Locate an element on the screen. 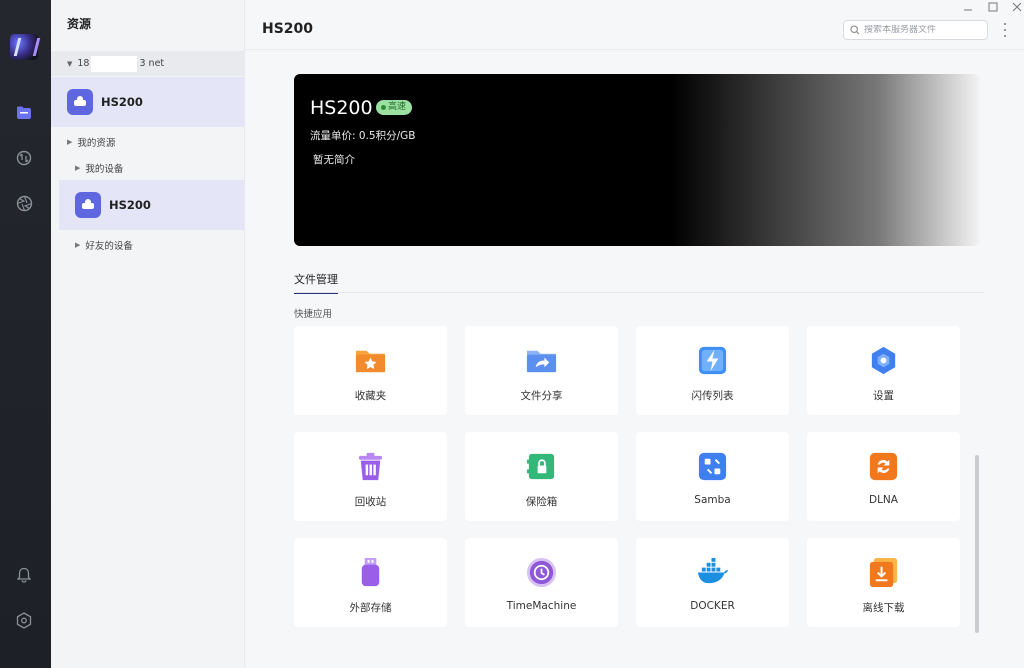  app-tile-dlna: DLNA is located at coordinates (883, 476).